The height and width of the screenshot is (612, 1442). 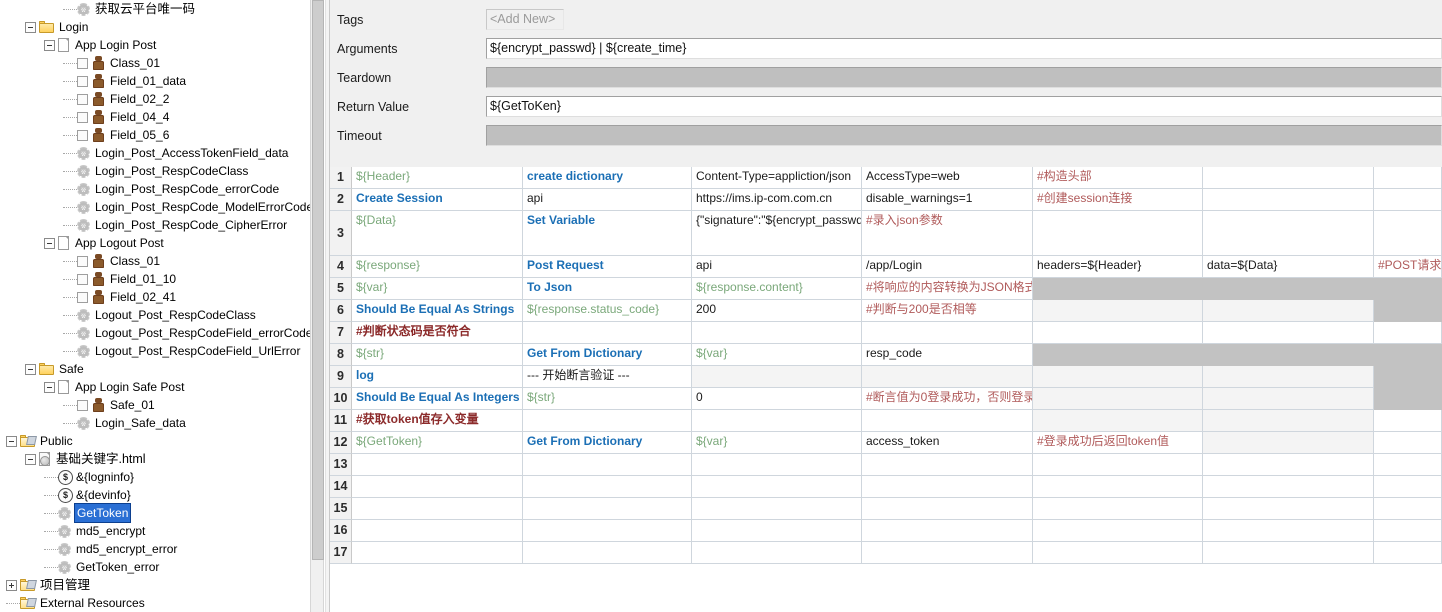 I want to click on grid-cell: 200, so click(x=777, y=311).